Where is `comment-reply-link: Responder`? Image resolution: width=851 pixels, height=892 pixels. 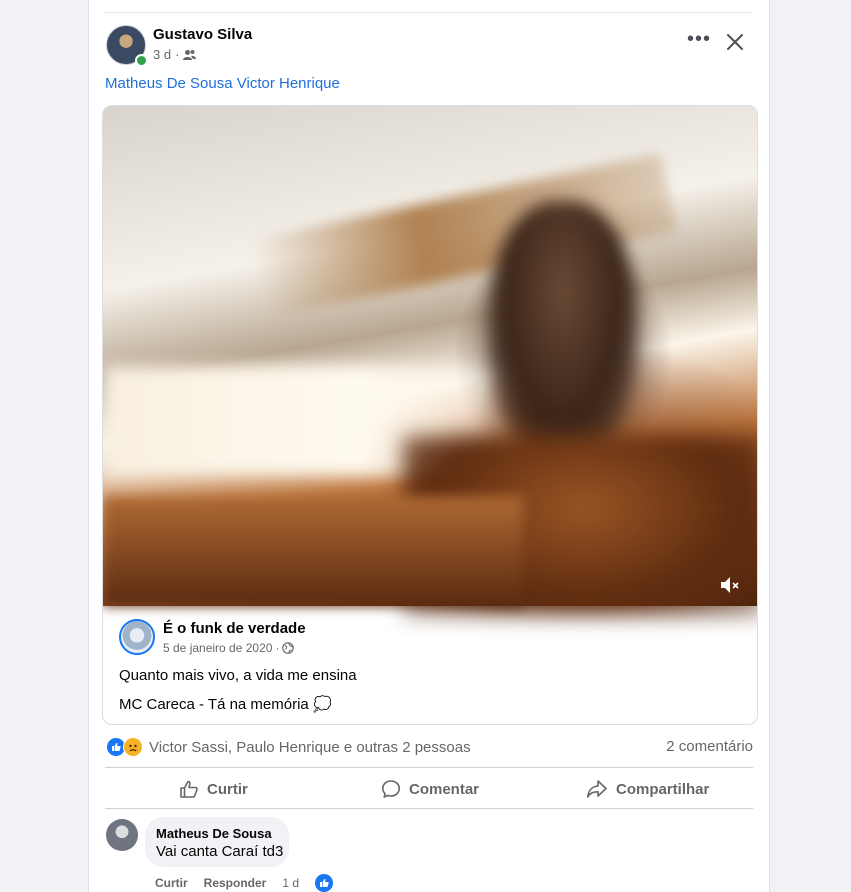 comment-reply-link: Responder is located at coordinates (235, 883).